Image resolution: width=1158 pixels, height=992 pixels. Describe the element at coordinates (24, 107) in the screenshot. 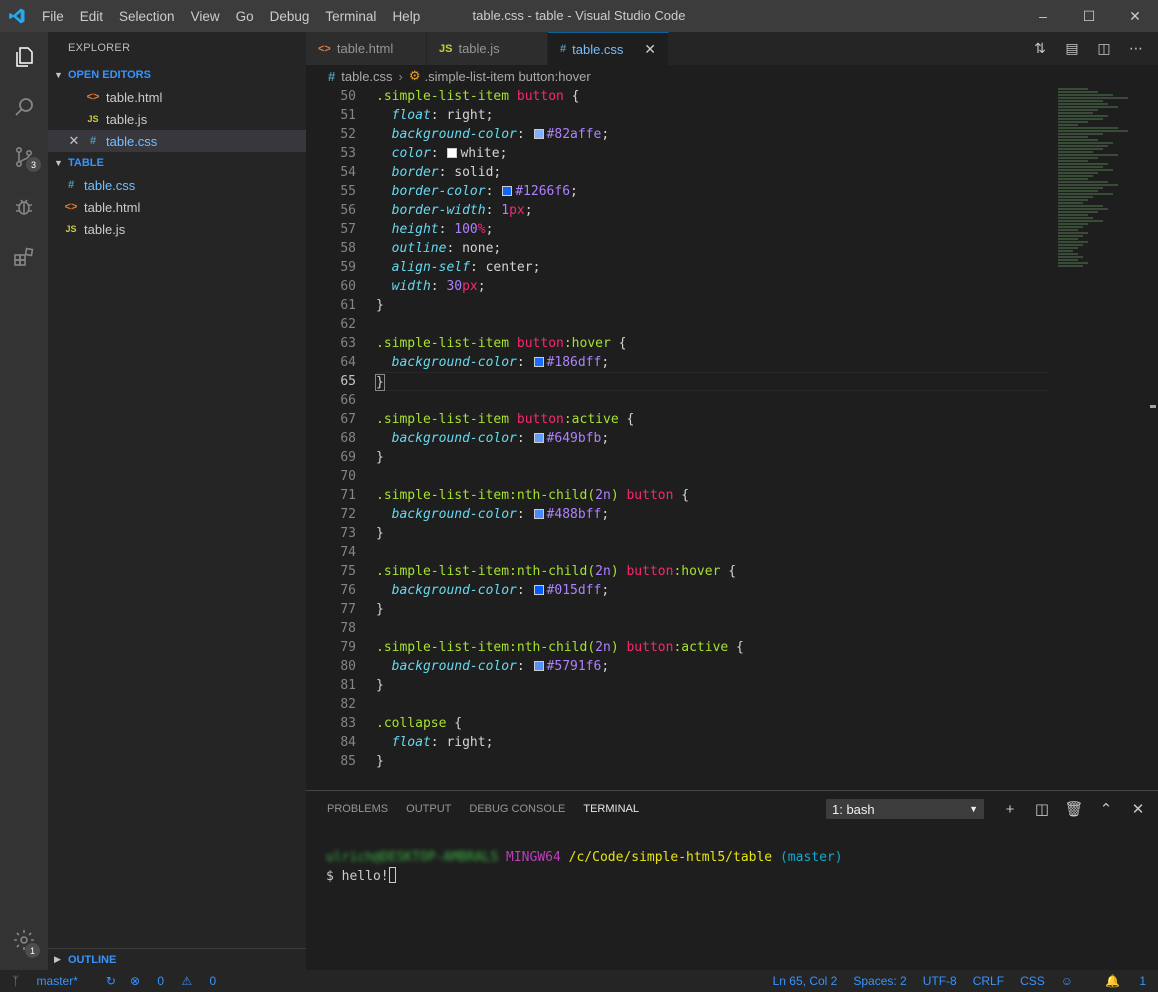

I see `search-icon` at that location.